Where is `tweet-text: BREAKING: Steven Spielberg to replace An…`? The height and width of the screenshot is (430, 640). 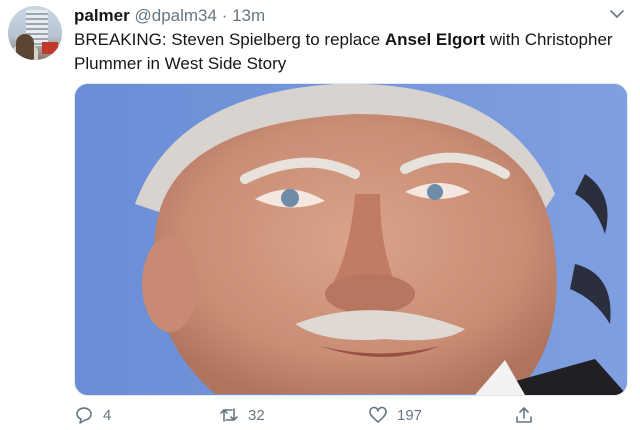
tweet-text: BREAKING: Steven Spielberg to replace An… is located at coordinates (344, 52).